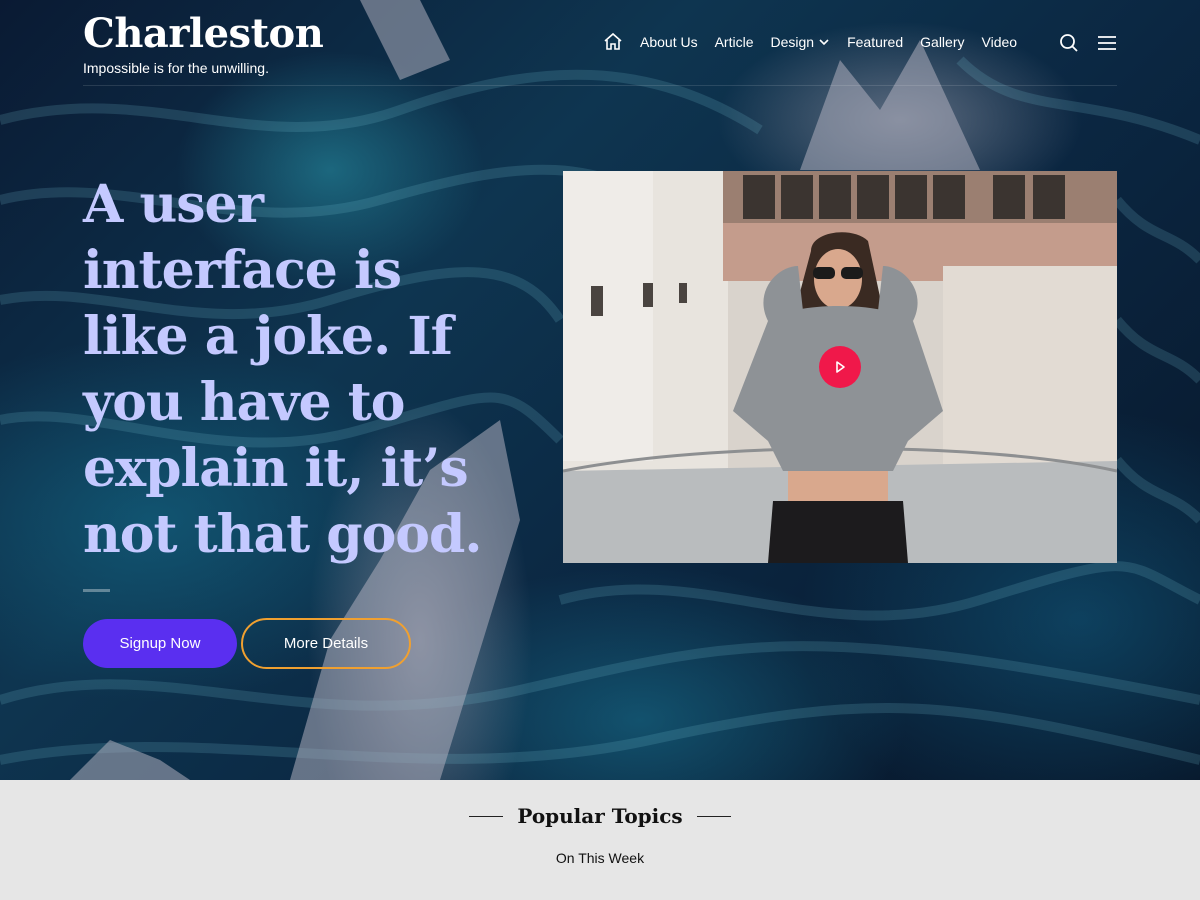 This screenshot has width=1200, height=900. I want to click on popular-topics-title: Popular Topics, so click(600, 816).